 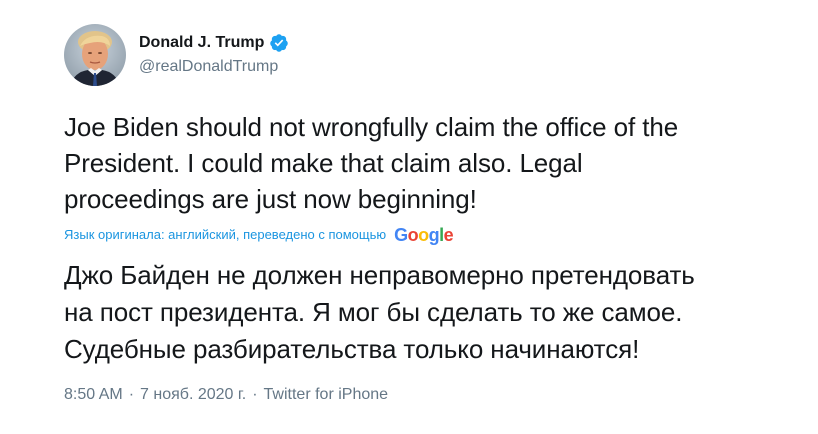 I want to click on avatar, so click(x=95, y=55).